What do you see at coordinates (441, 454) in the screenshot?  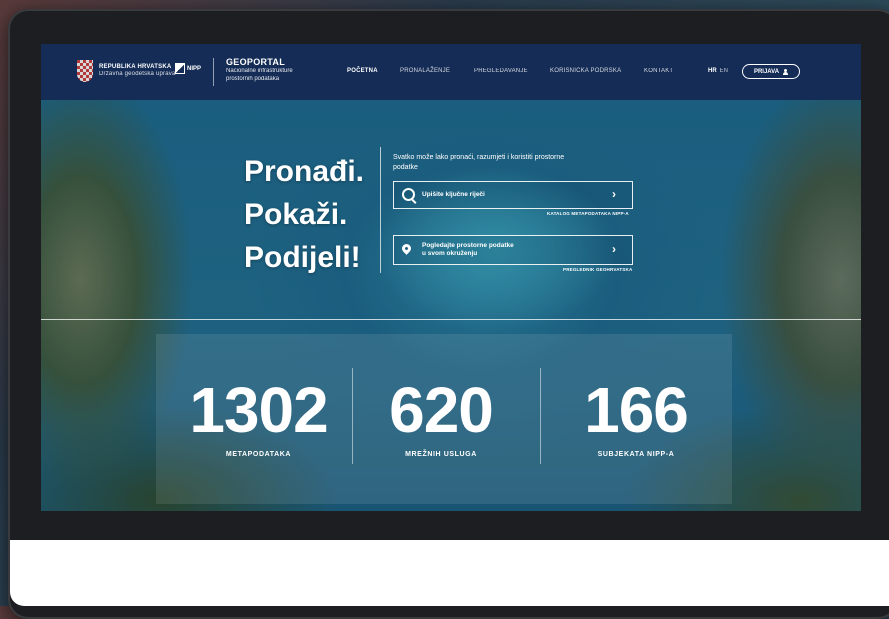 I see `stat-label: MREŽNIH USLUGA` at bounding box center [441, 454].